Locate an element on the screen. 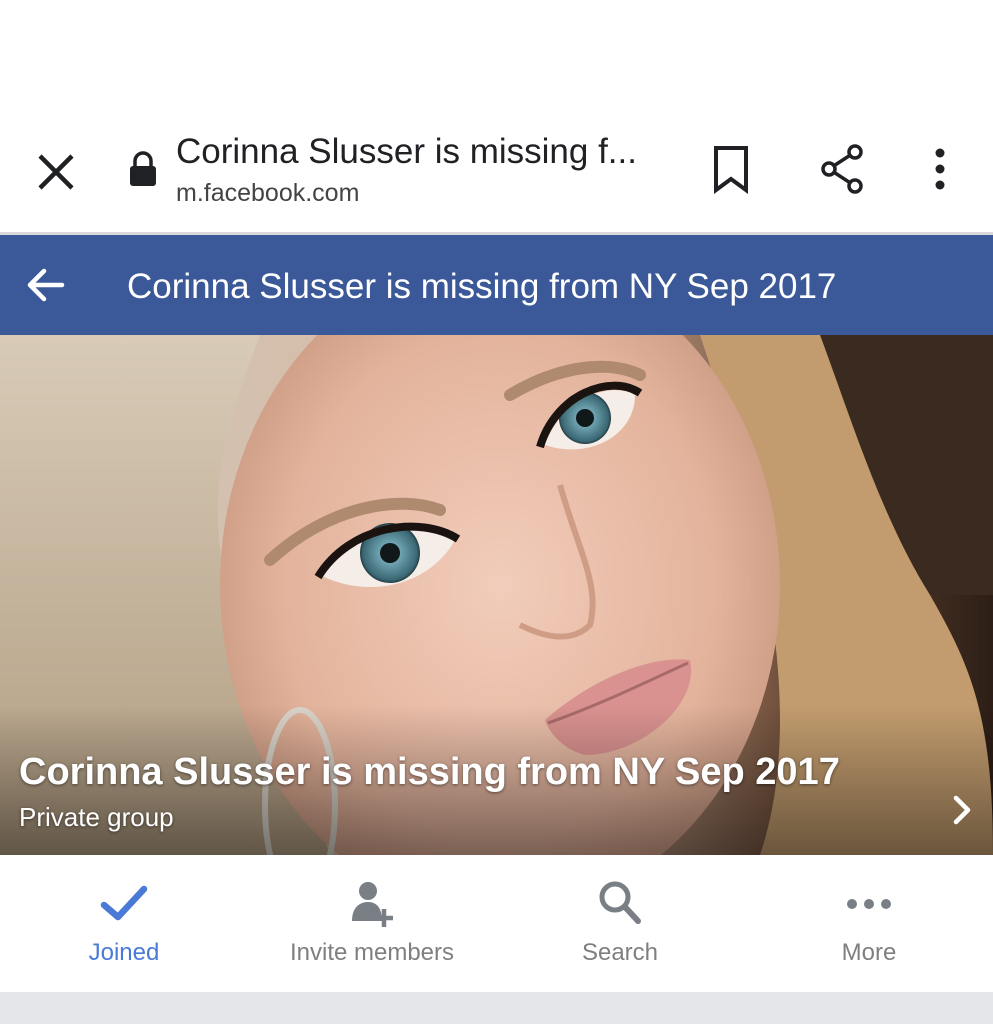 This screenshot has height=1024, width=993. search-button: Search is located at coordinates (620, 923).